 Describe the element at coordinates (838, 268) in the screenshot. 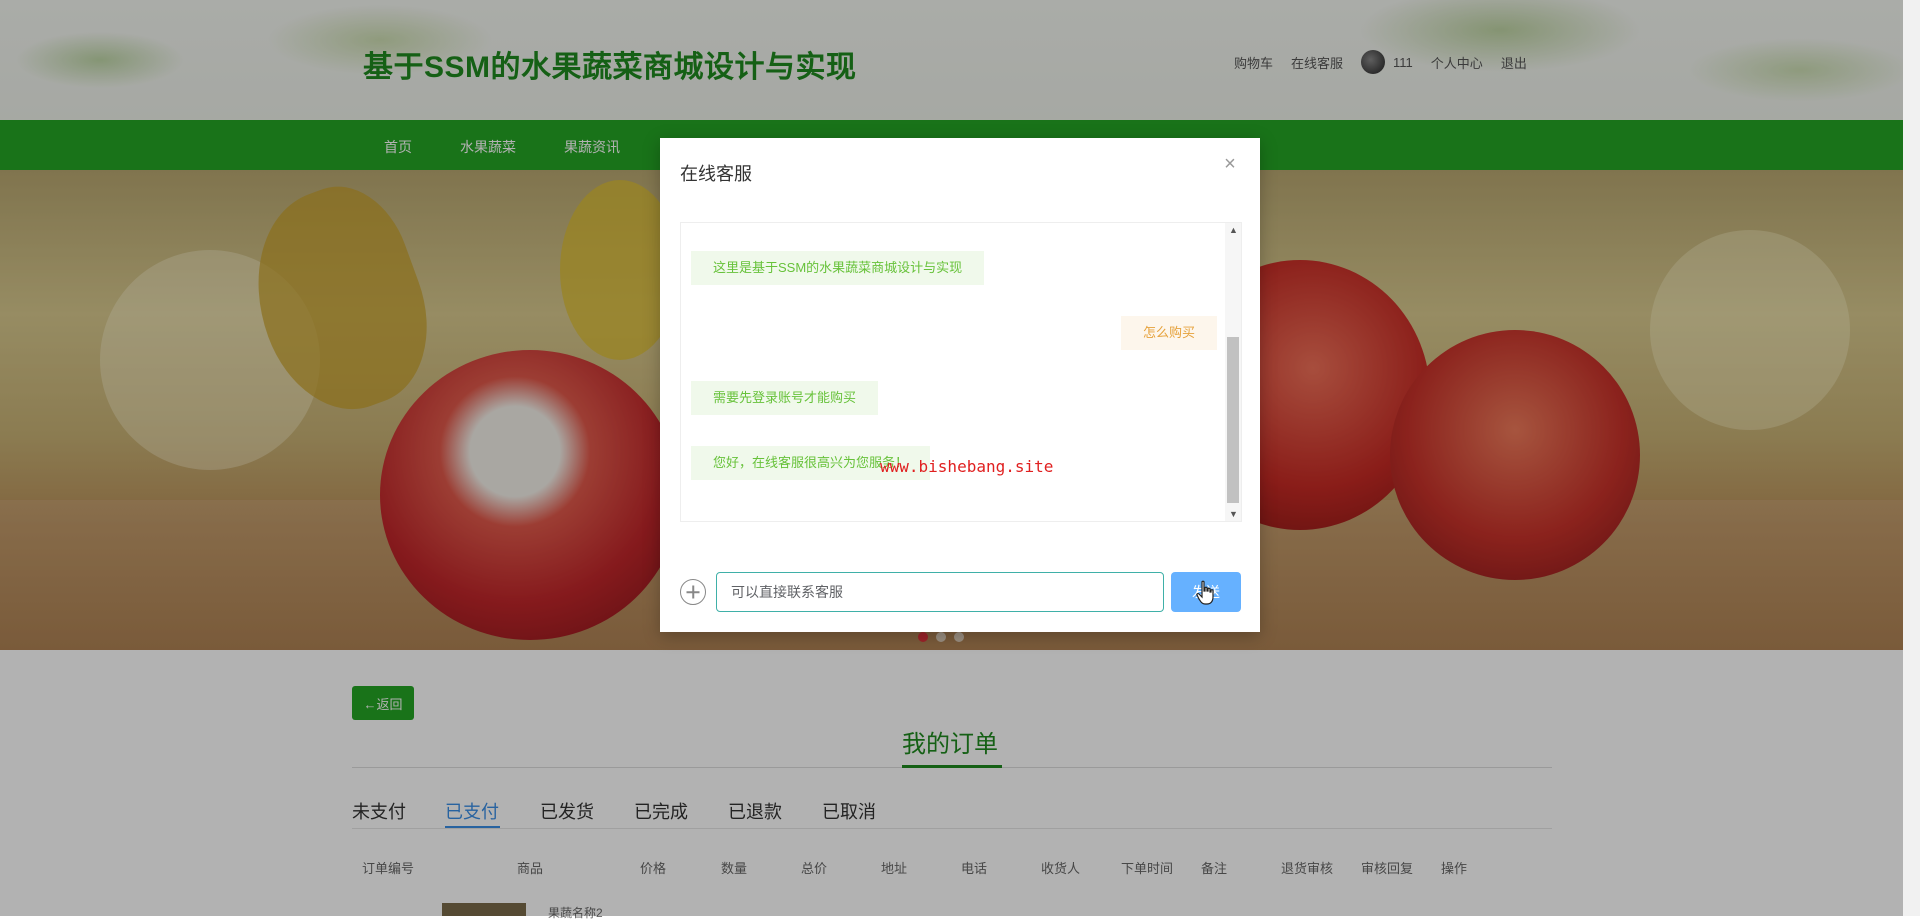

I see `chat-message-service: 这里是基于SSM的水果蔬菜商城设计与实现` at that location.